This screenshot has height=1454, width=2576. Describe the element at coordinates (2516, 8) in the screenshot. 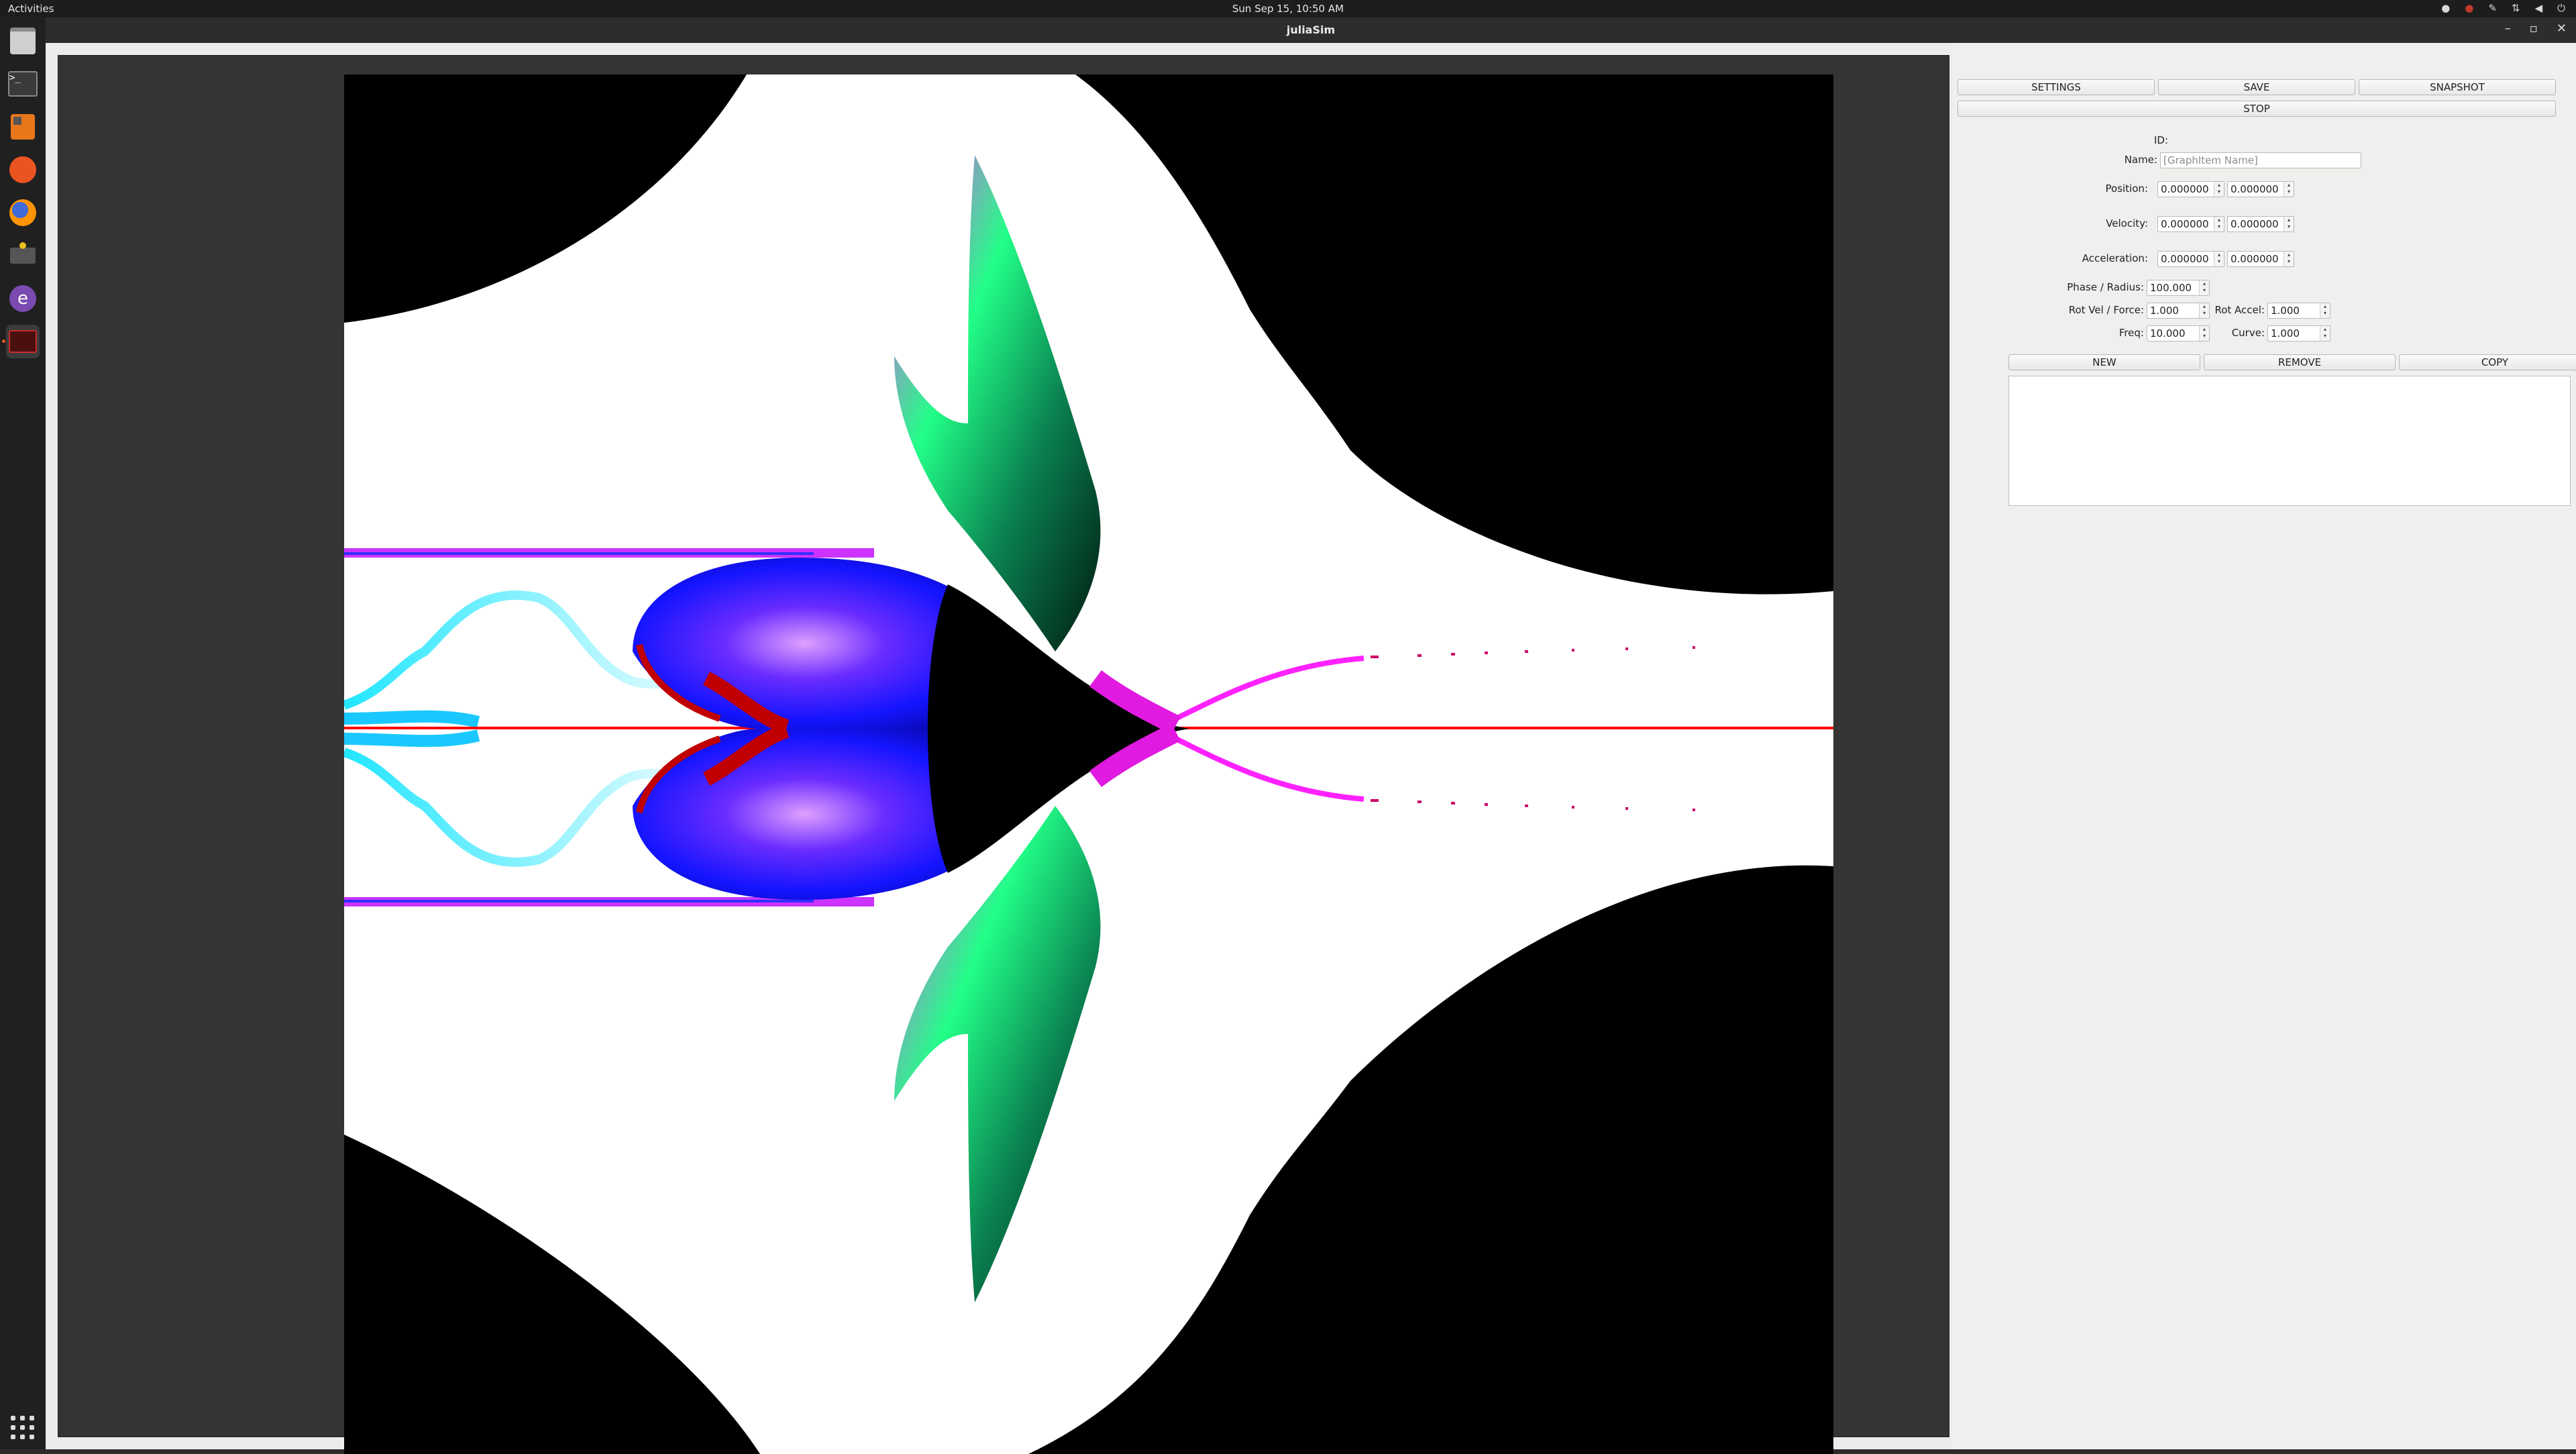

I see `network-icon: ⇅` at that location.